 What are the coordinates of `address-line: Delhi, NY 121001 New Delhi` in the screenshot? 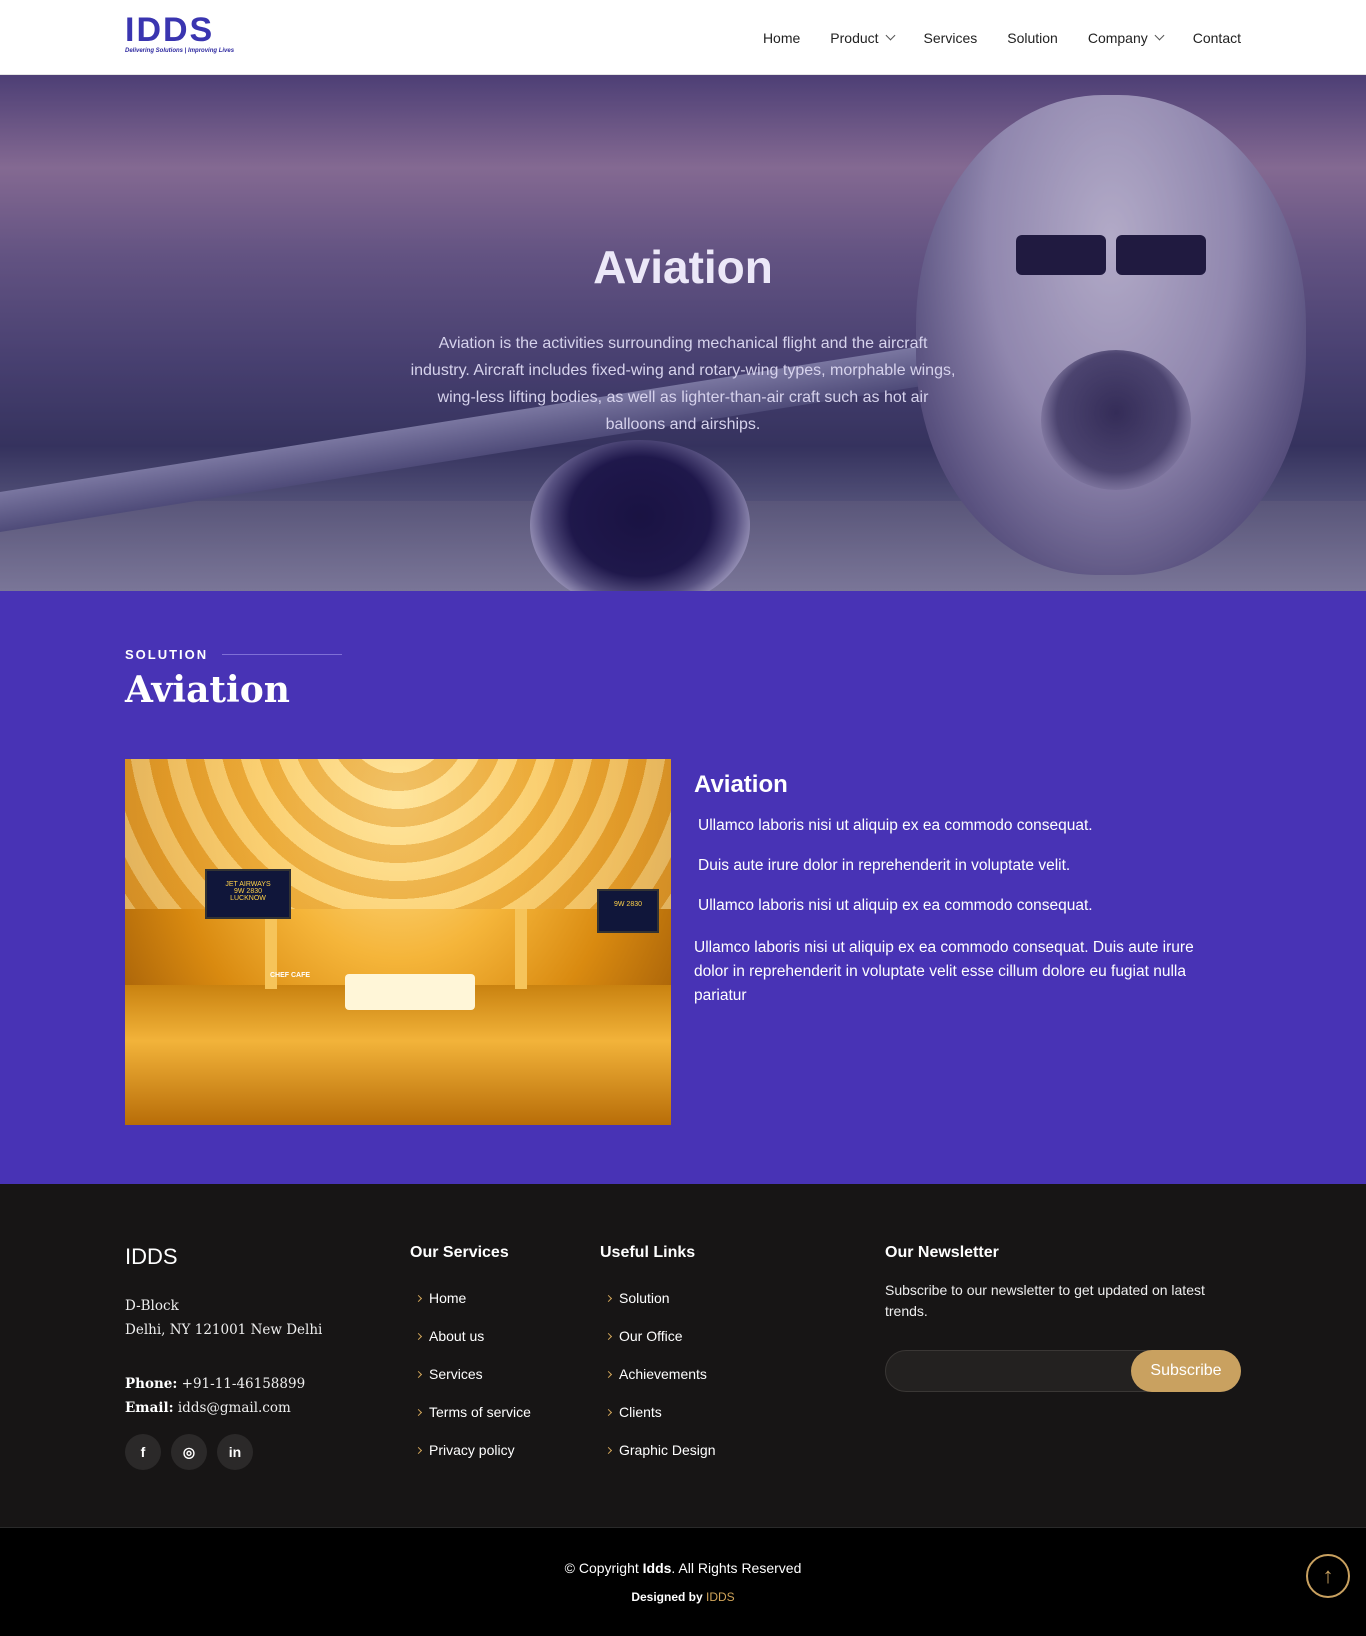 It's located at (224, 1330).